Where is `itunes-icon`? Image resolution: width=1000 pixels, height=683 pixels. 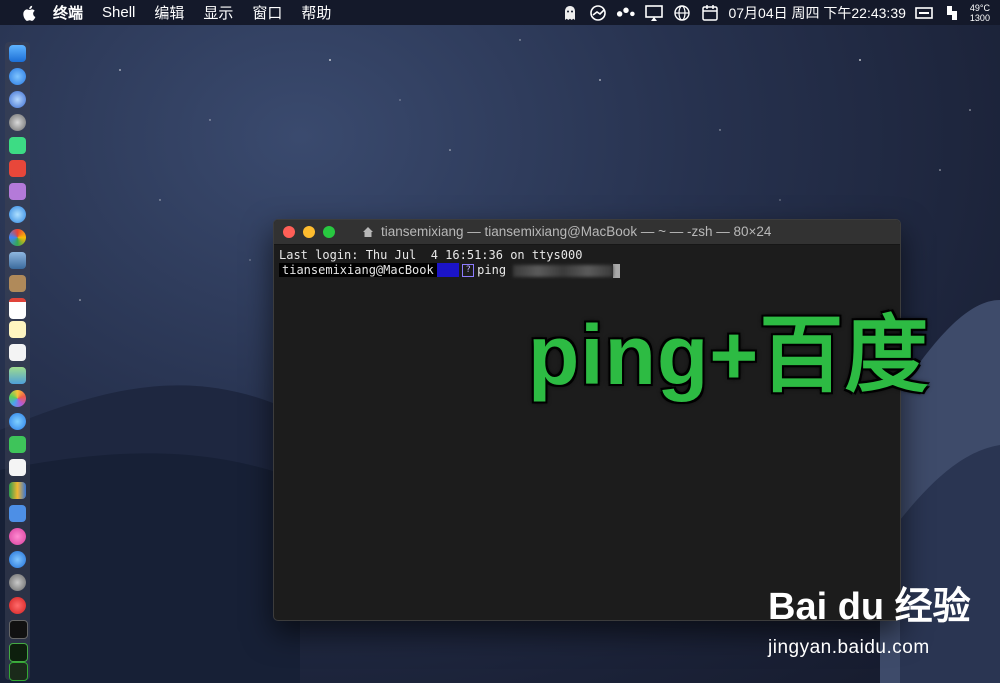
itunes-icon is located at coordinates (17, 536).